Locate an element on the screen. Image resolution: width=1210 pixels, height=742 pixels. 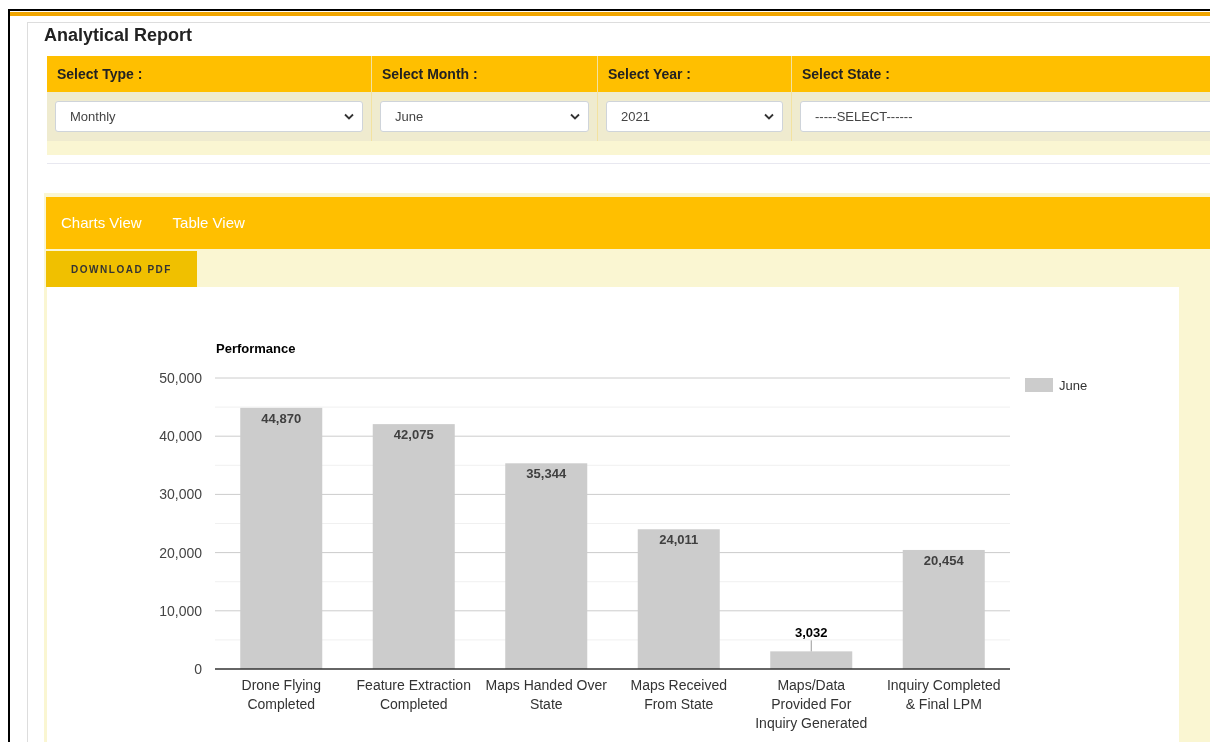
filter-label: Select Type : is located at coordinates (100, 74).